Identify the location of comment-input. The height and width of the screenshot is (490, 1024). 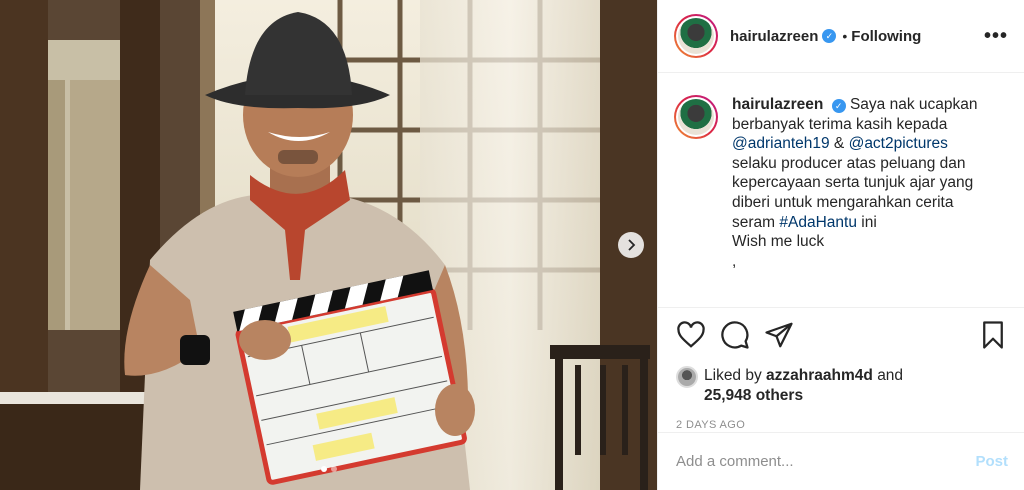
(826, 461).